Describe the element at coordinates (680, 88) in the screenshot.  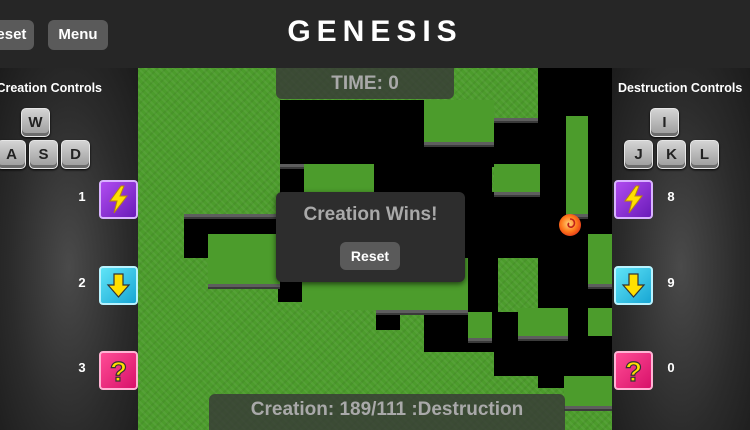
I see `destruction-controls-title: Destruction Controls` at that location.